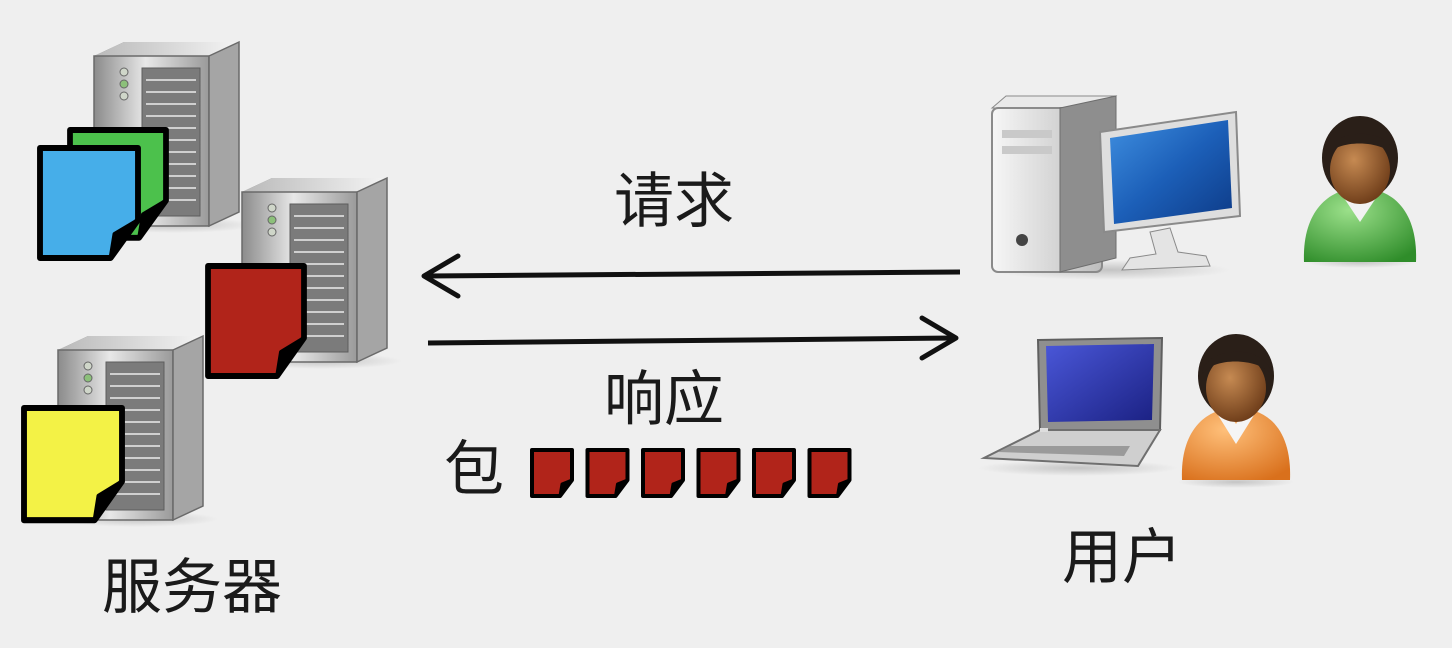 The image size is (1452, 648). Describe the element at coordinates (1078, 406) in the screenshot. I see `laptop-icon` at that location.